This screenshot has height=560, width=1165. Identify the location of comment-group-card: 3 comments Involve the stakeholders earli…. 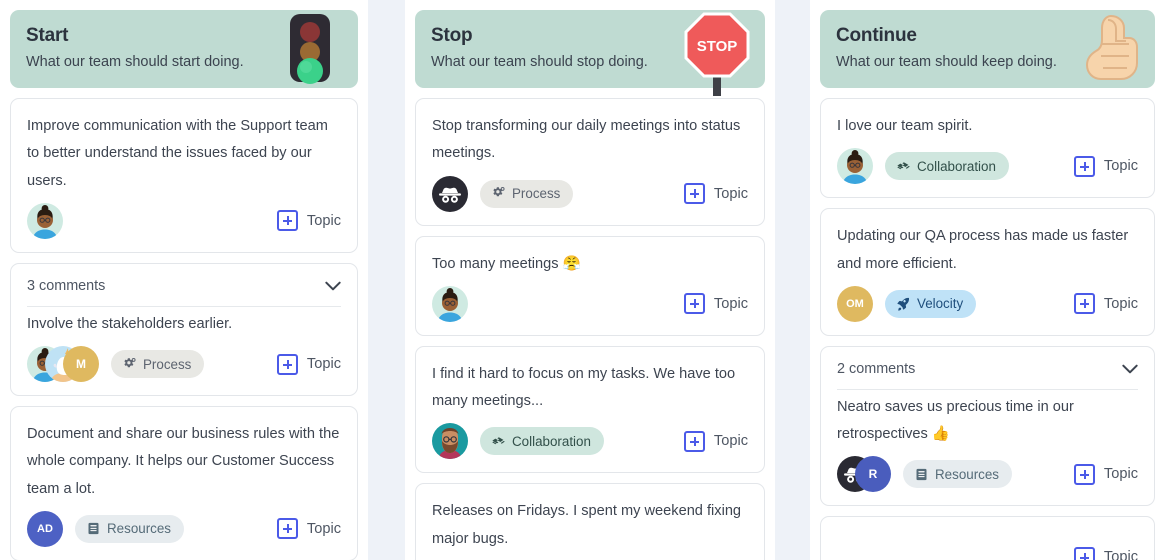
(184, 329).